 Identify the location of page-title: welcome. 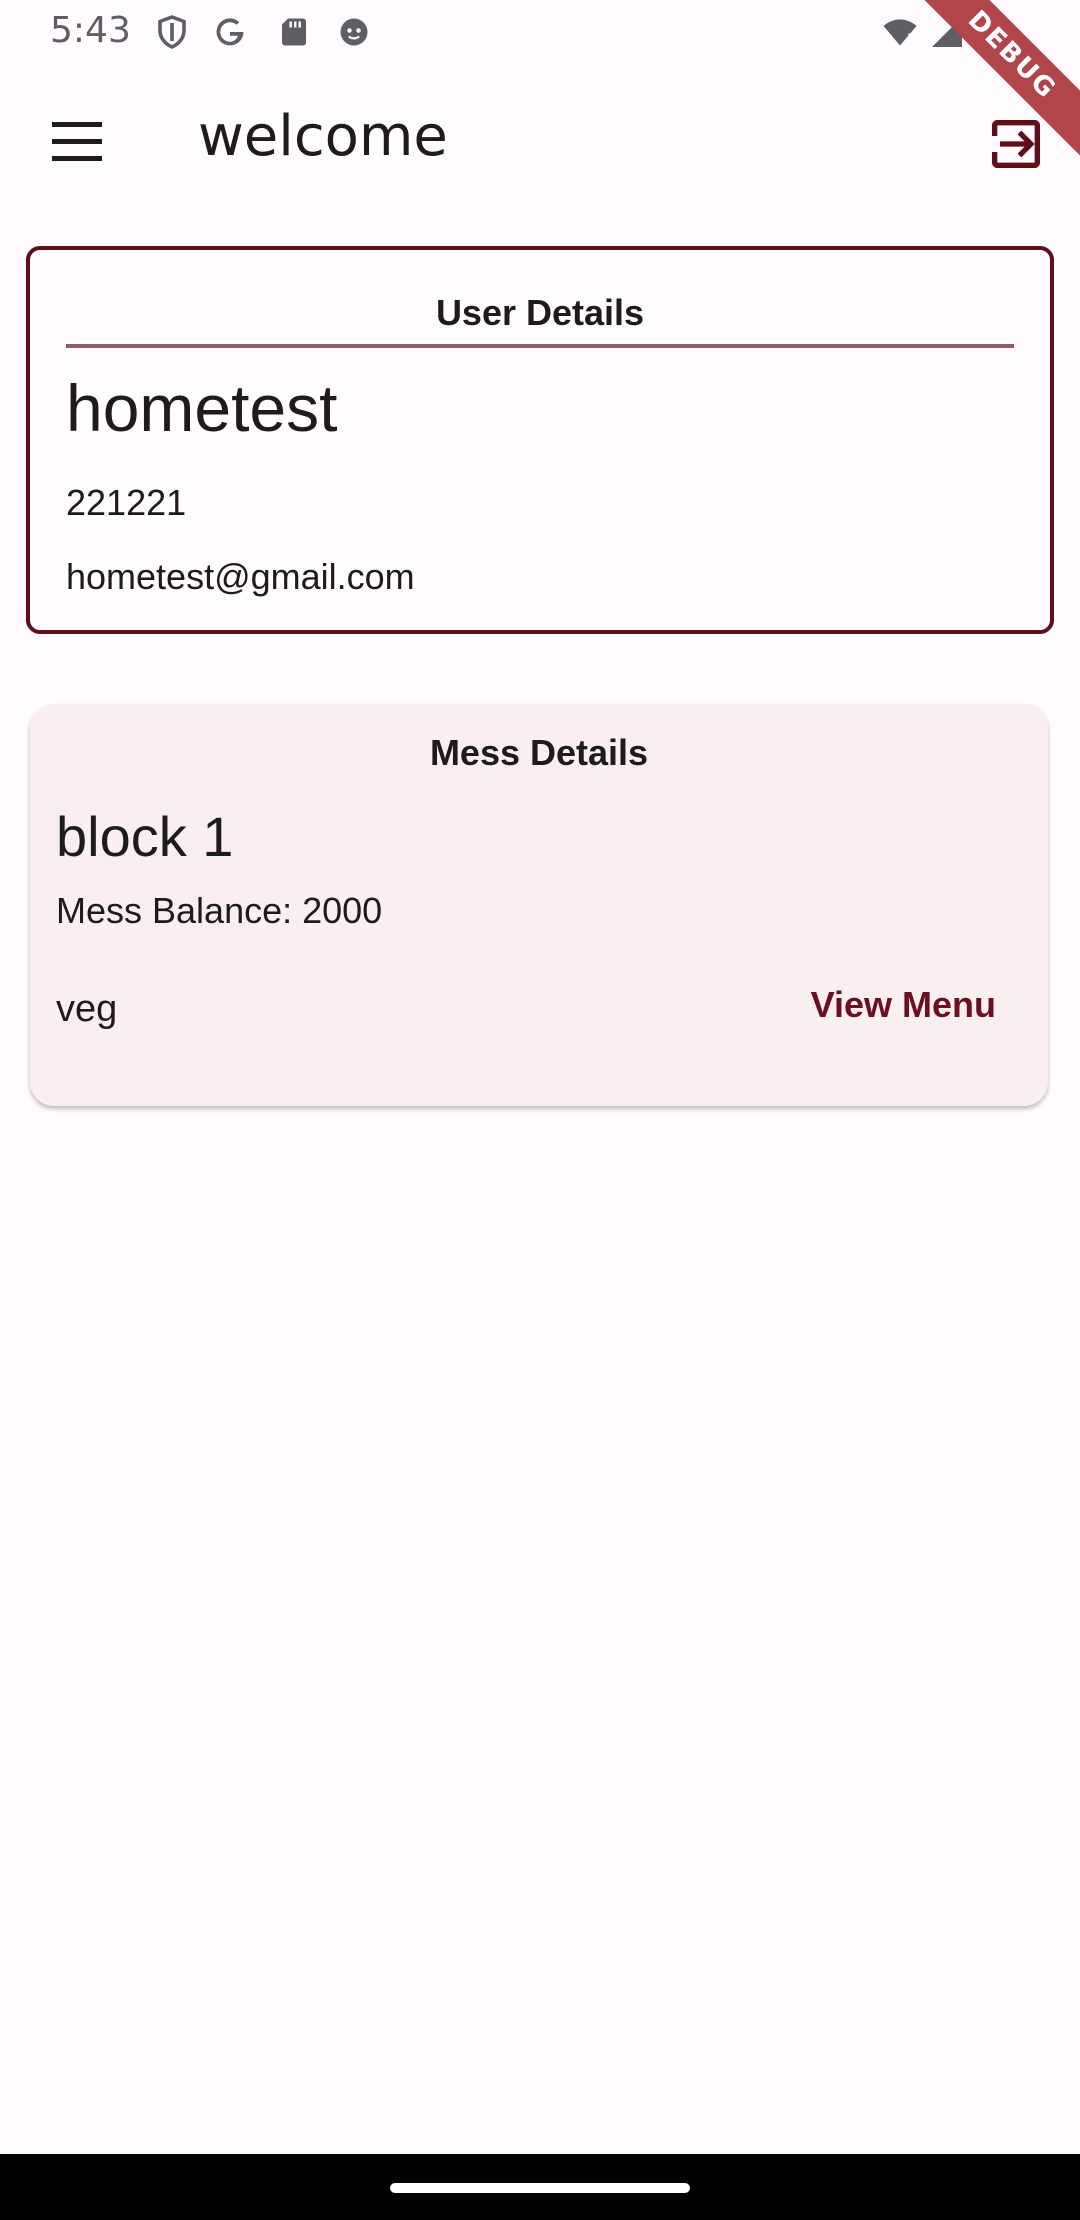
(323, 136).